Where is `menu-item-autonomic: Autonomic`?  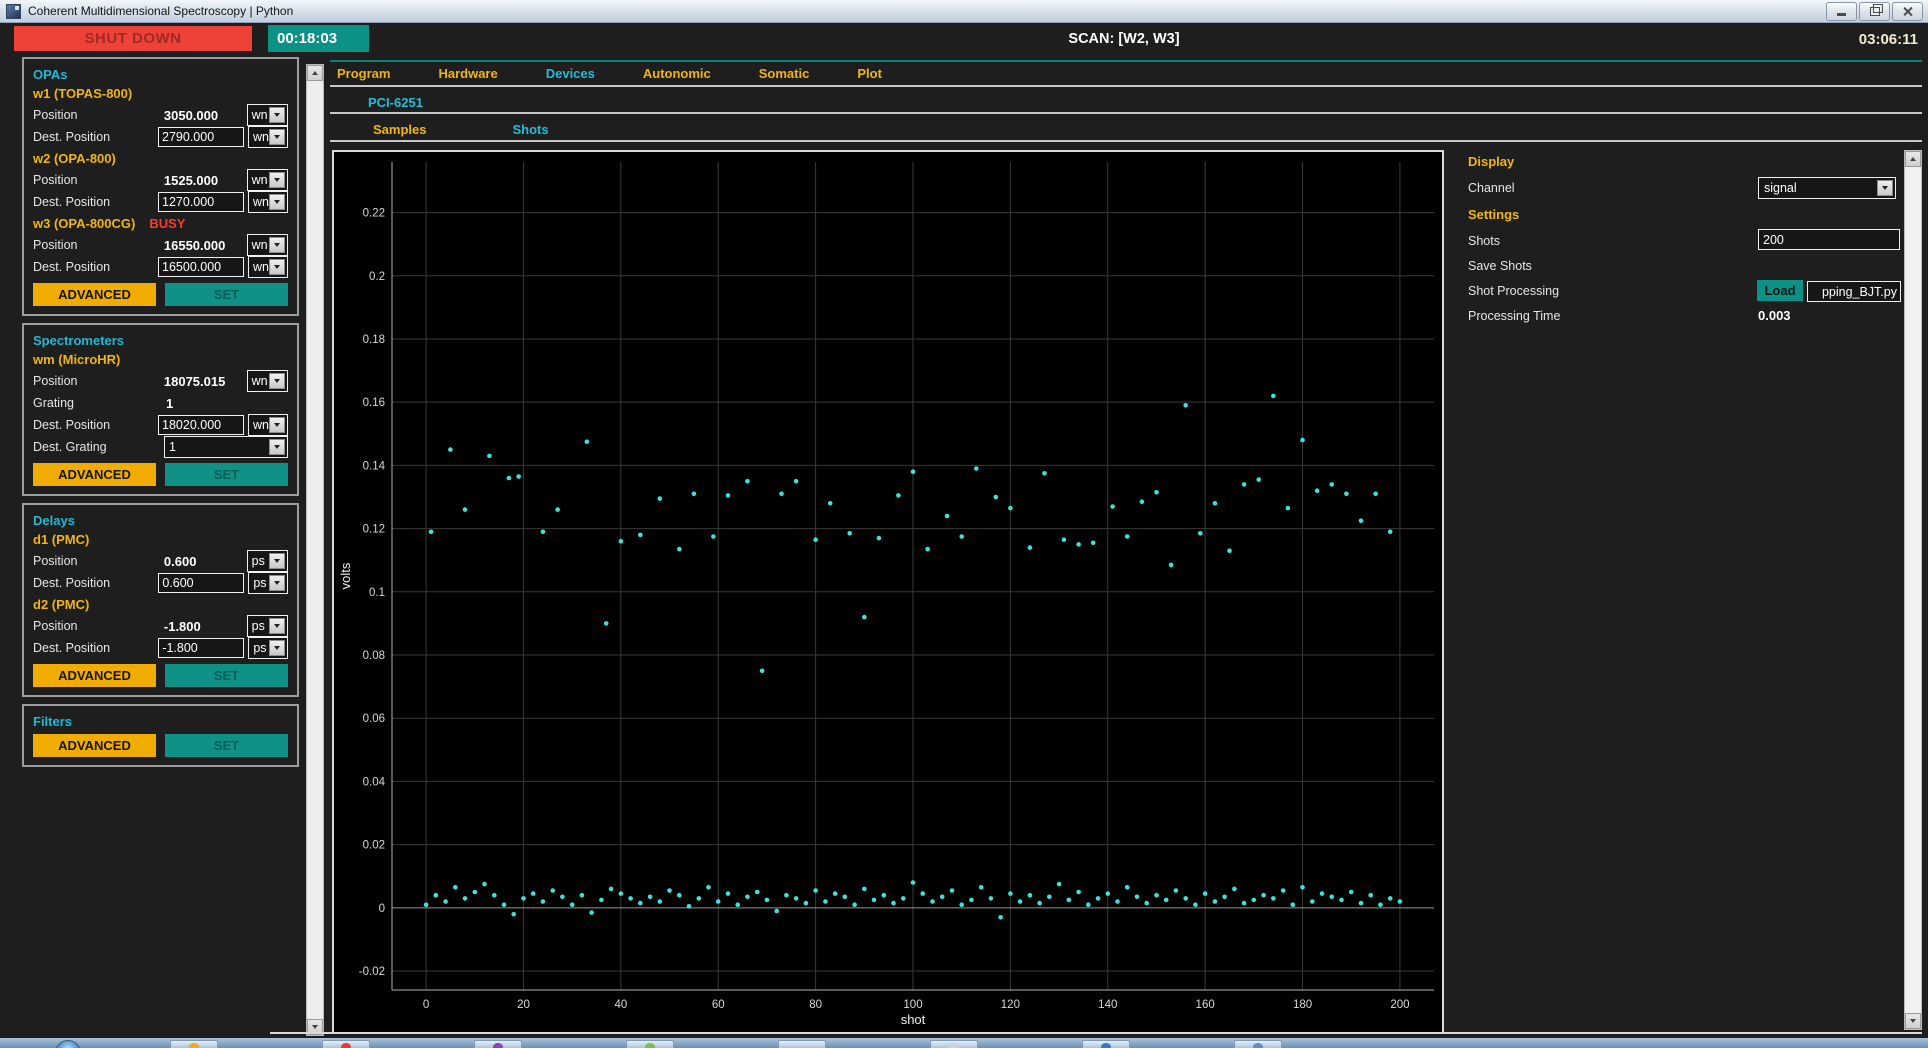 menu-item-autonomic: Autonomic is located at coordinates (677, 73).